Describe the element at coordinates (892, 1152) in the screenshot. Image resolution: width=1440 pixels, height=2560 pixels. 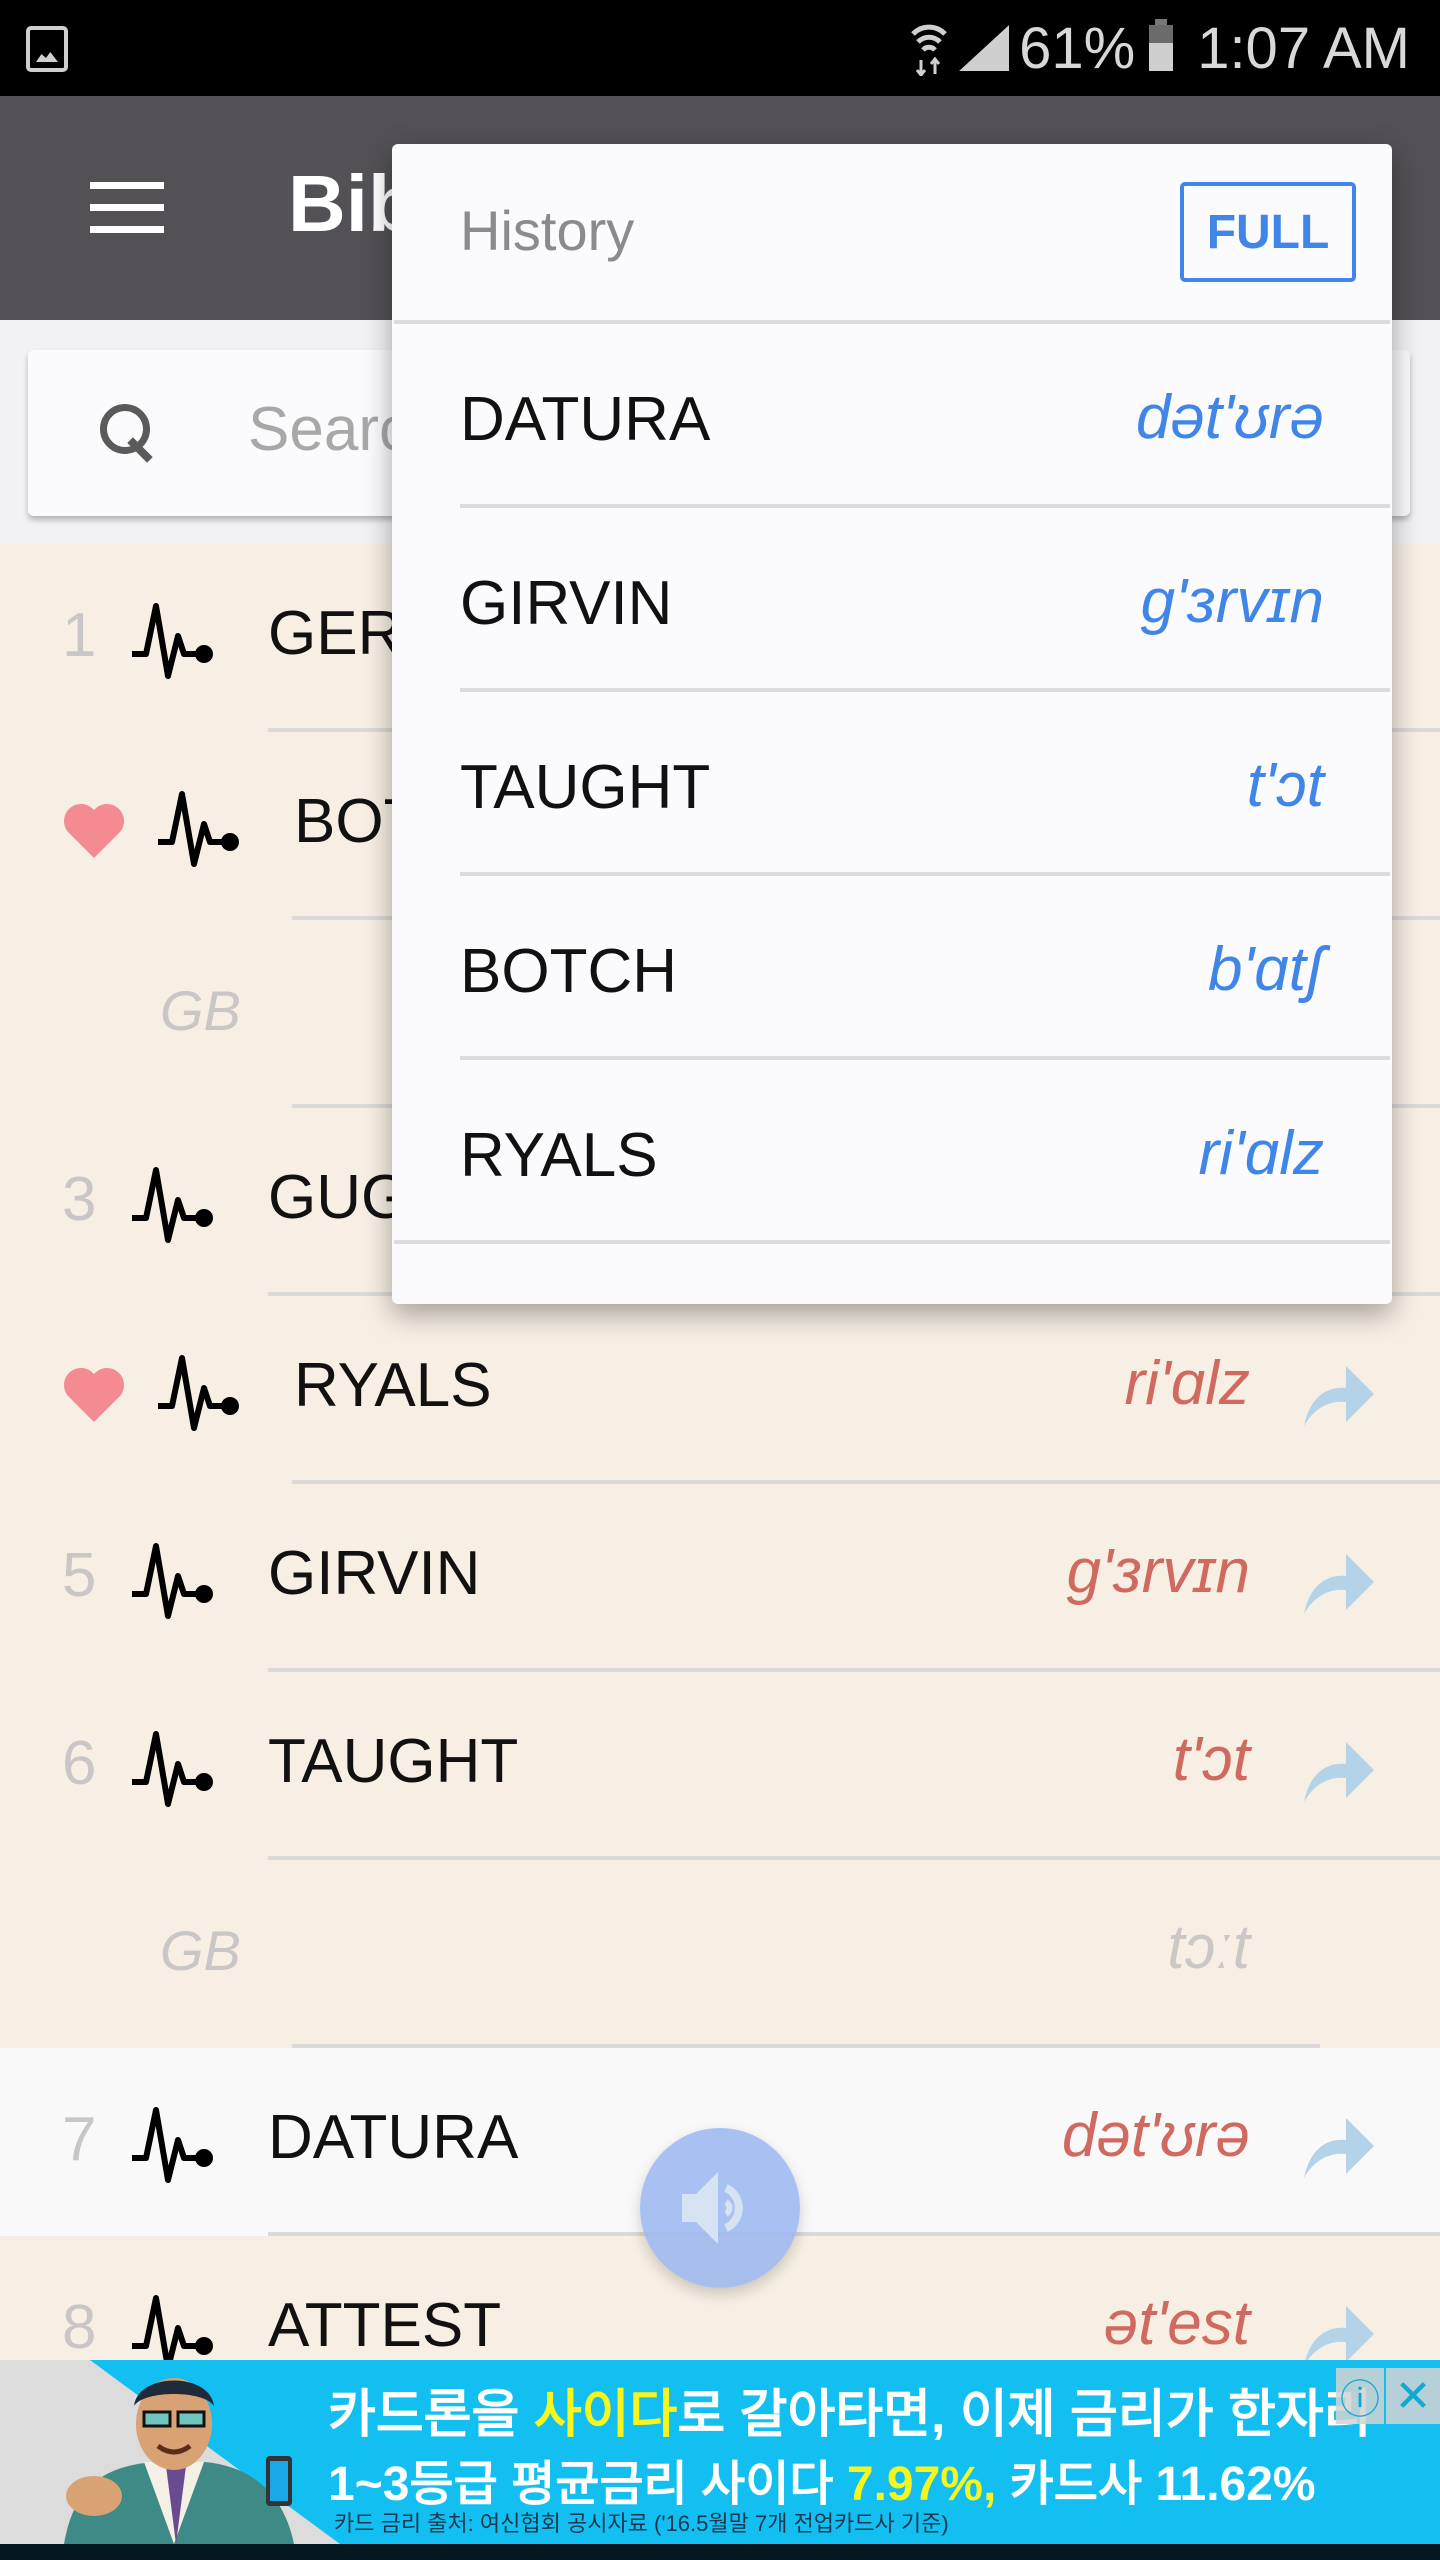
I see `history-item: RYALS ri'ɑlz` at that location.